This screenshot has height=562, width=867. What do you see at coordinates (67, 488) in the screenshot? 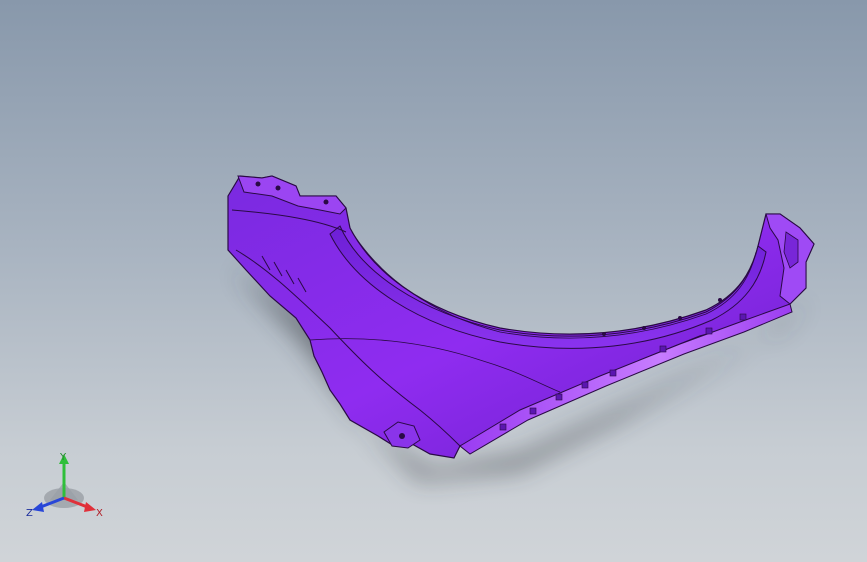
I see `orientation-triad: Y X Z` at bounding box center [67, 488].